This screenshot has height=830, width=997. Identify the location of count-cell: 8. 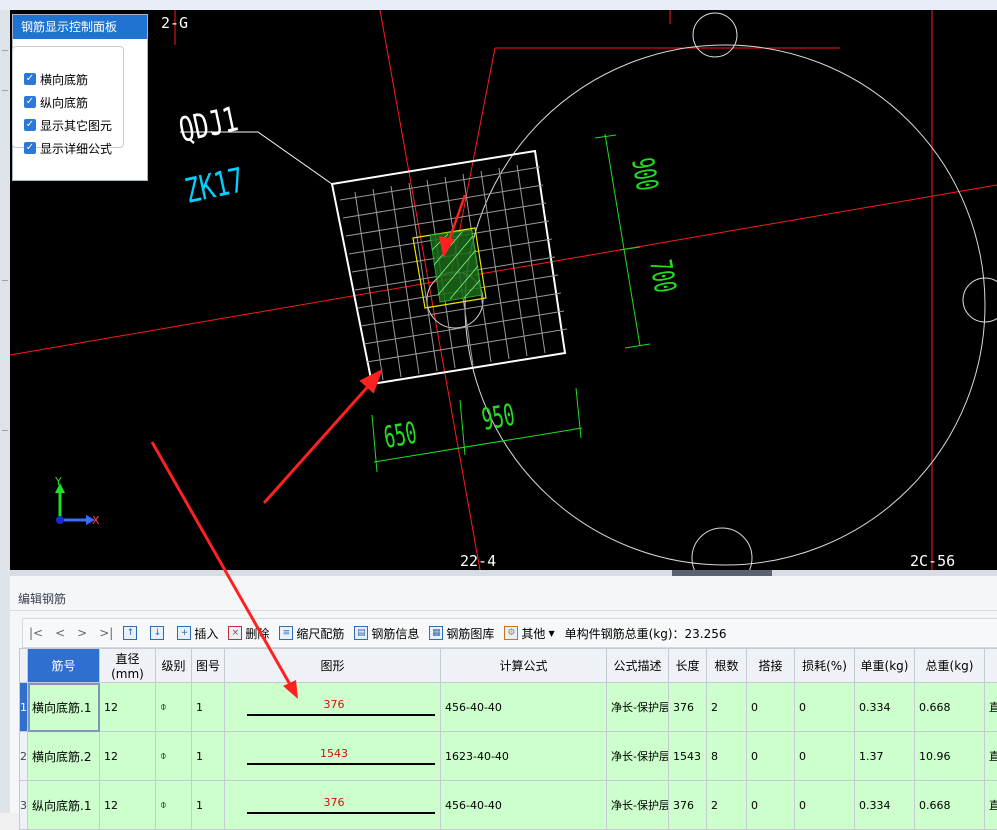
(727, 756).